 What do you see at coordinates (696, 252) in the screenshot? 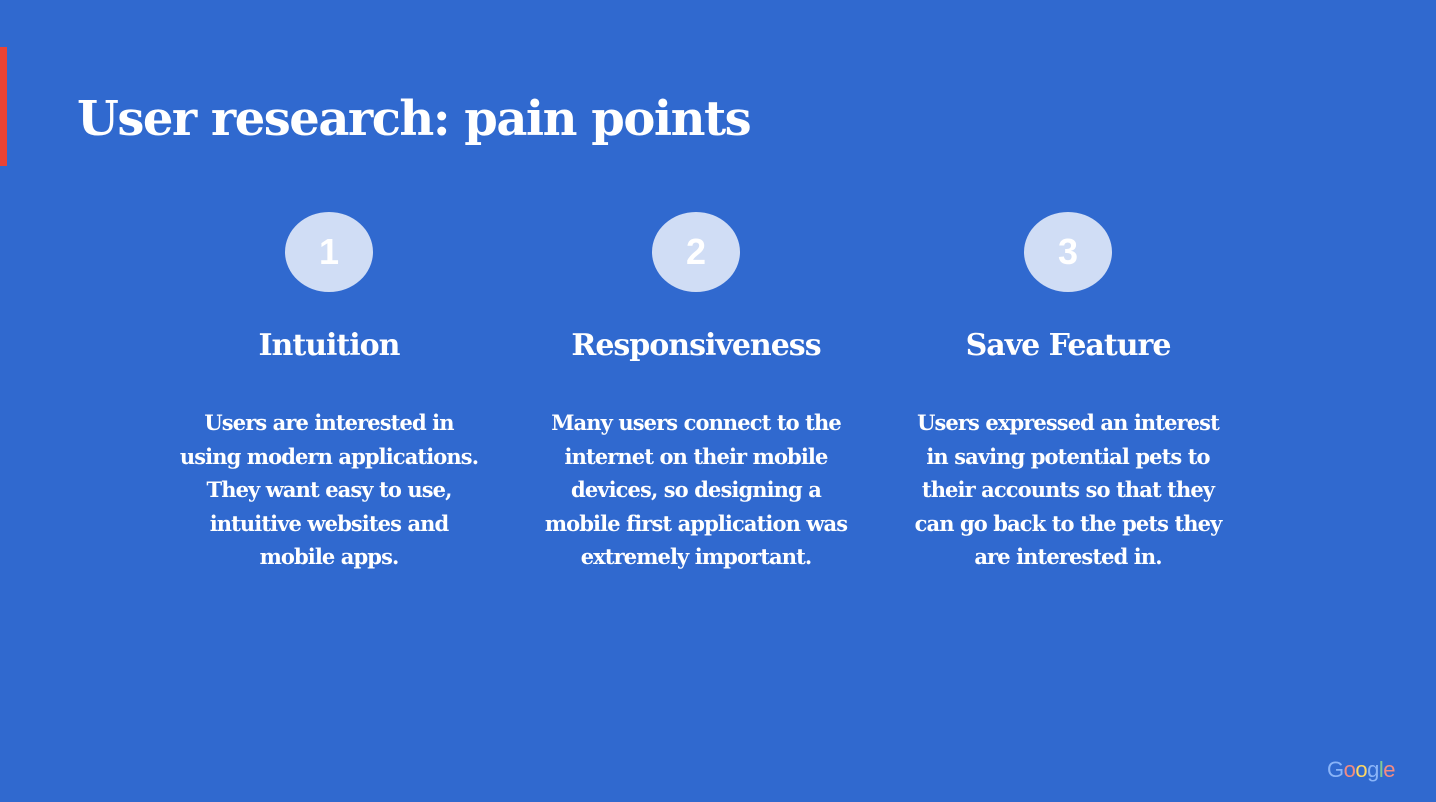
I see `number-circle-2: 2` at bounding box center [696, 252].